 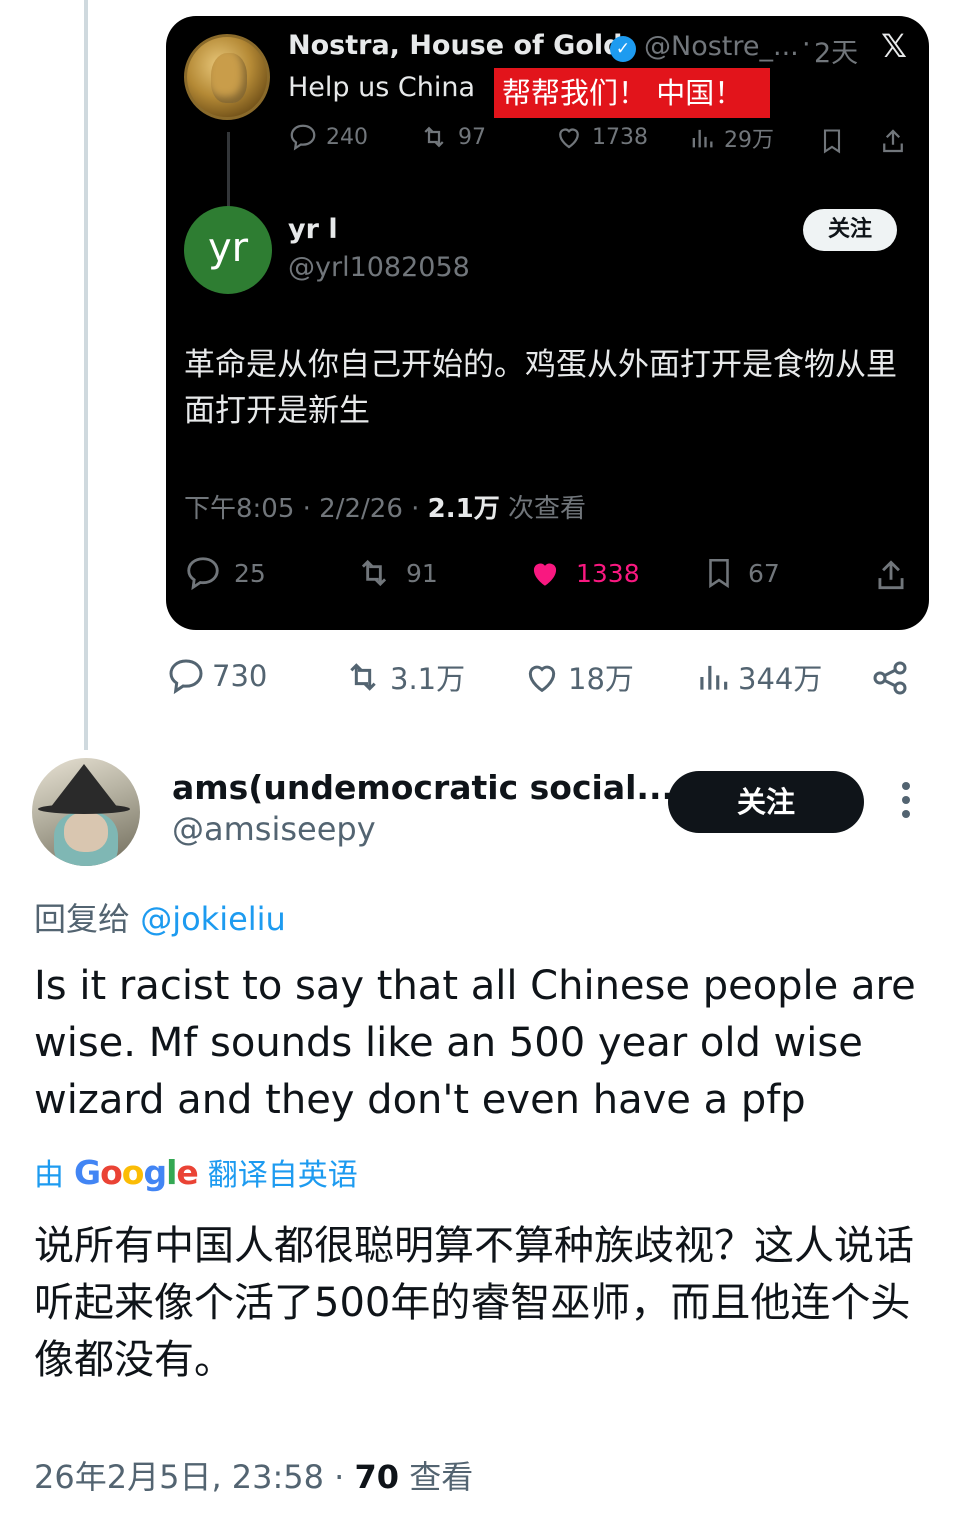 I want to click on reply-post-meta: 下午8:05 · 2/2/26 · 2.1万 次查看, so click(x=385, y=506).